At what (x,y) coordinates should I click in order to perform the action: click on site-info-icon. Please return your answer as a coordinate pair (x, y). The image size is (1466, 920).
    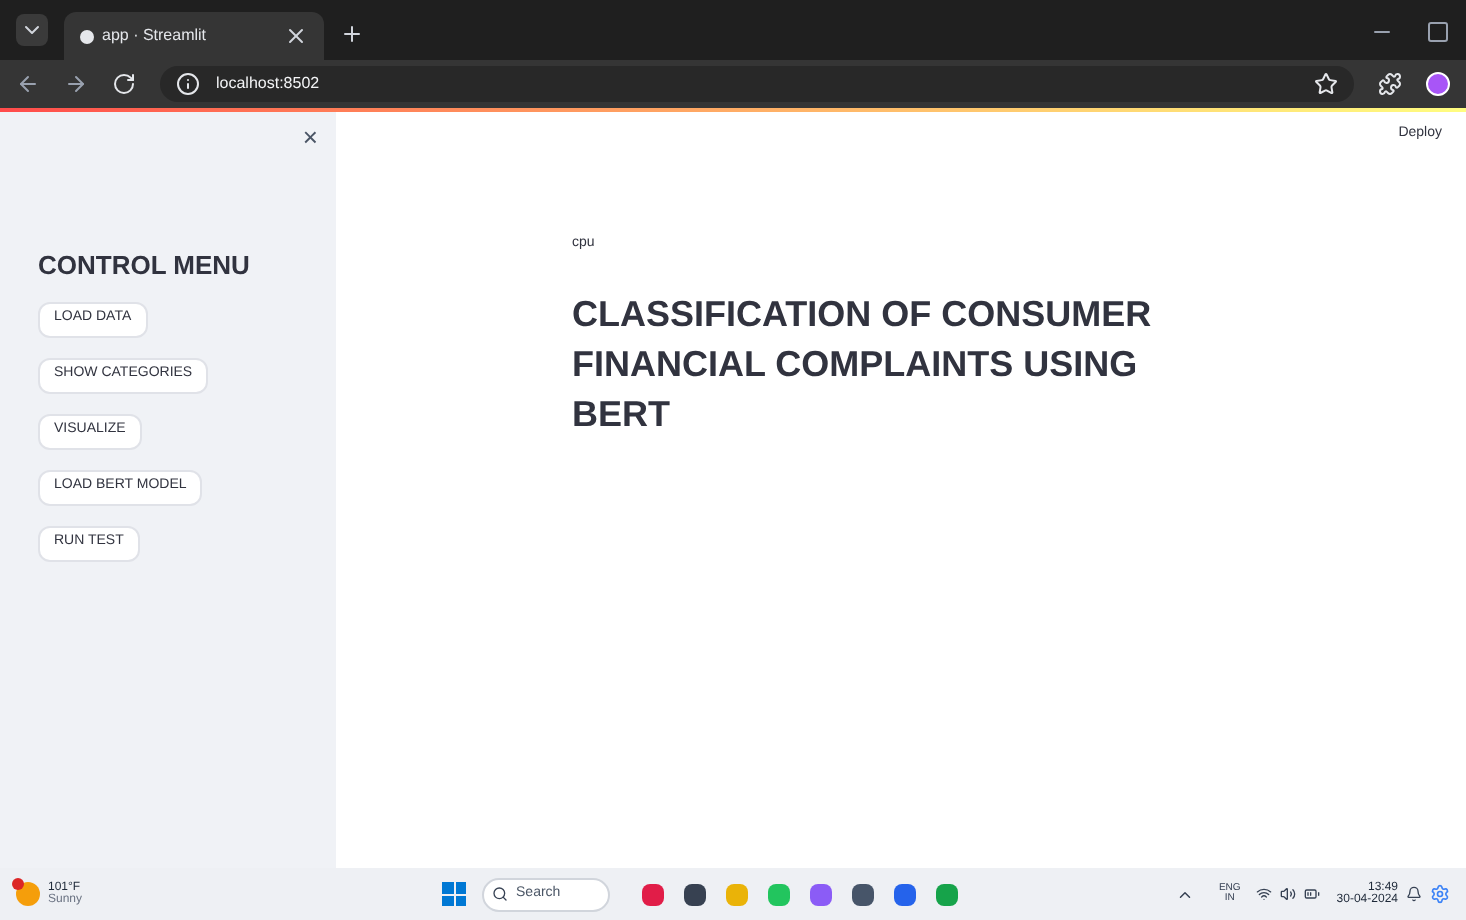
    Looking at the image, I should click on (188, 84).